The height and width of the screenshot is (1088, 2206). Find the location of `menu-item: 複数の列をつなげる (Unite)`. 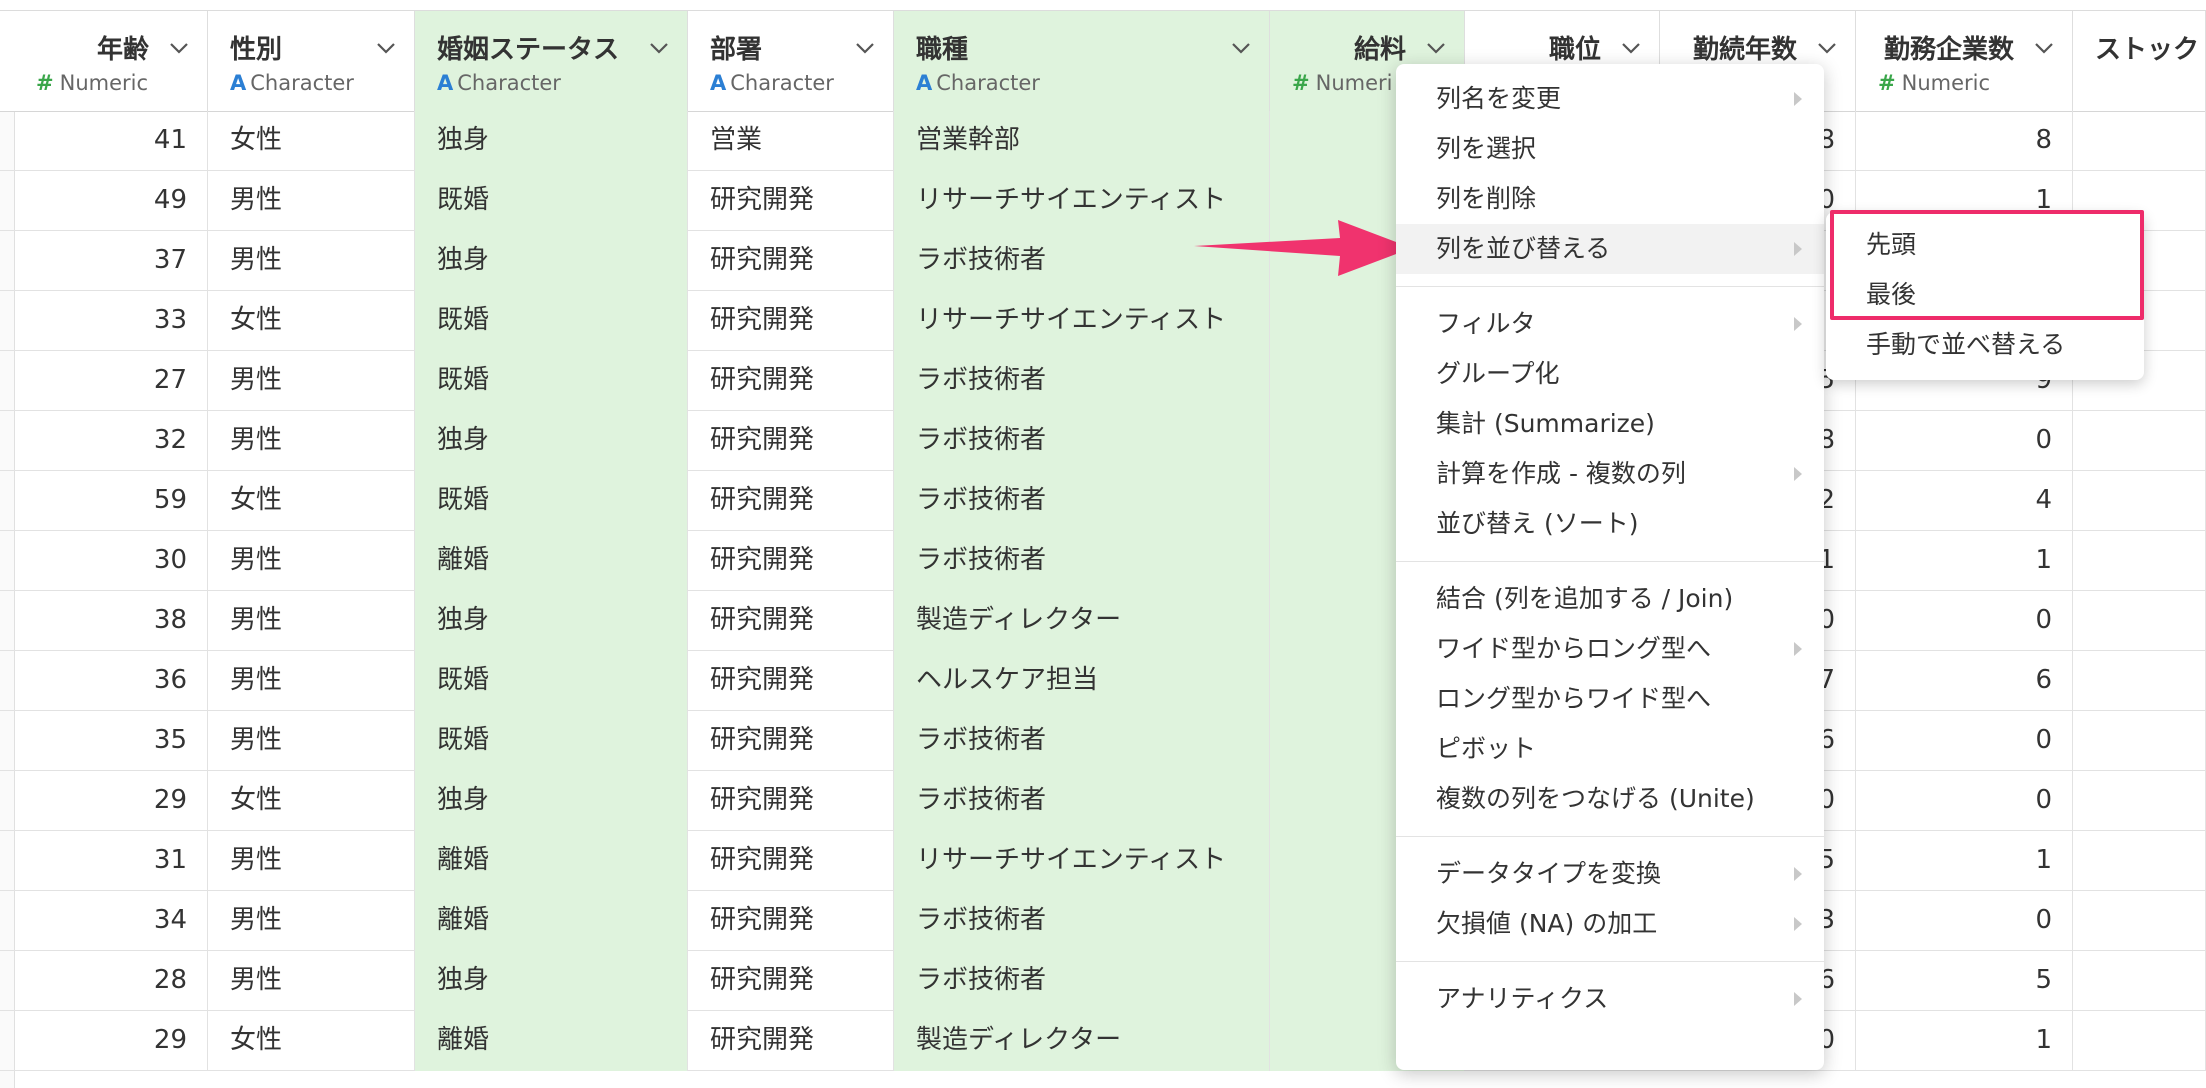

menu-item: 複数の列をつなげる (Unite) is located at coordinates (1610, 799).